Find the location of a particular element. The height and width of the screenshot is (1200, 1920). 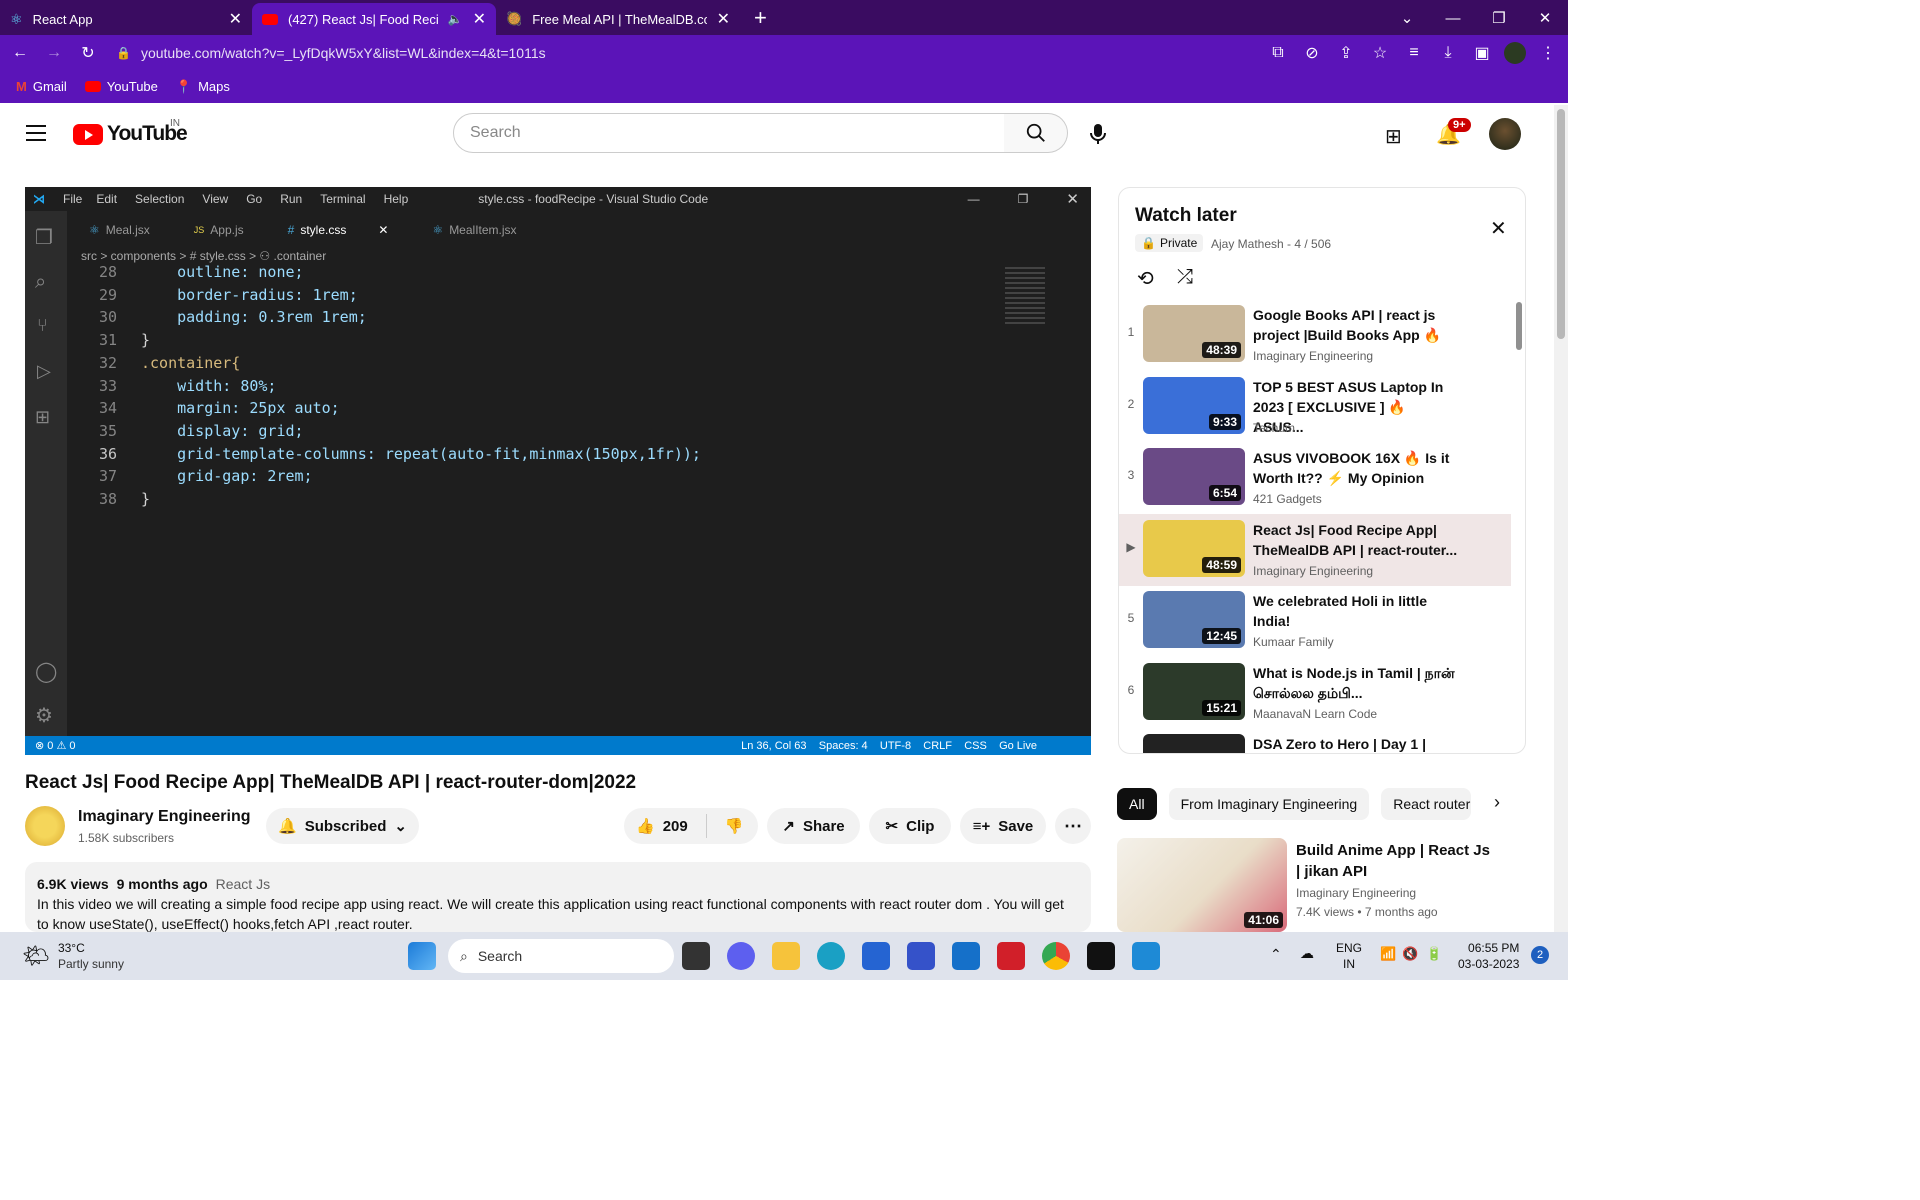

chip-from-channel: From Imaginary Engineering is located at coordinates (1269, 804).